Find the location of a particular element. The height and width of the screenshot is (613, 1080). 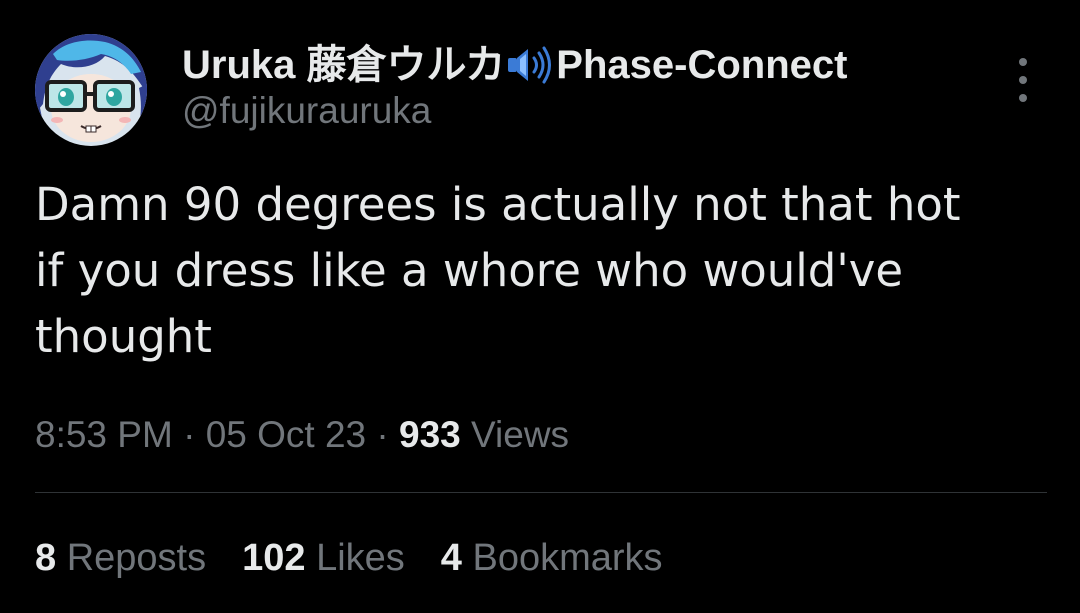

tweet-meta: 8:53 PM · 05 Oct 23 · 933 Views is located at coordinates (302, 435).